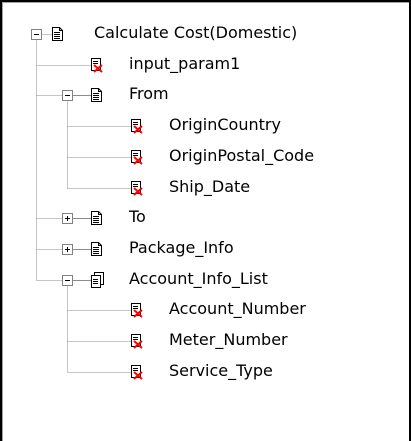 This screenshot has height=441, width=411. What do you see at coordinates (241, 156) in the screenshot?
I see `tree-node-label: OriginPostal_Code` at bounding box center [241, 156].